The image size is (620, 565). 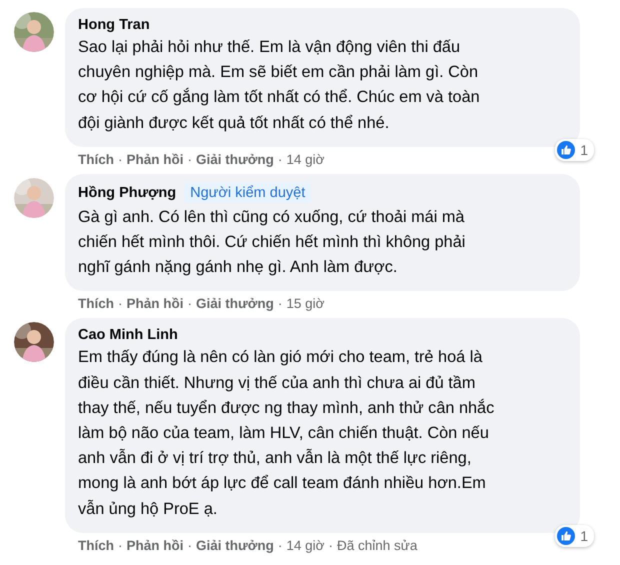 What do you see at coordinates (305, 304) in the screenshot?
I see `timestamp: 15 giờ` at bounding box center [305, 304].